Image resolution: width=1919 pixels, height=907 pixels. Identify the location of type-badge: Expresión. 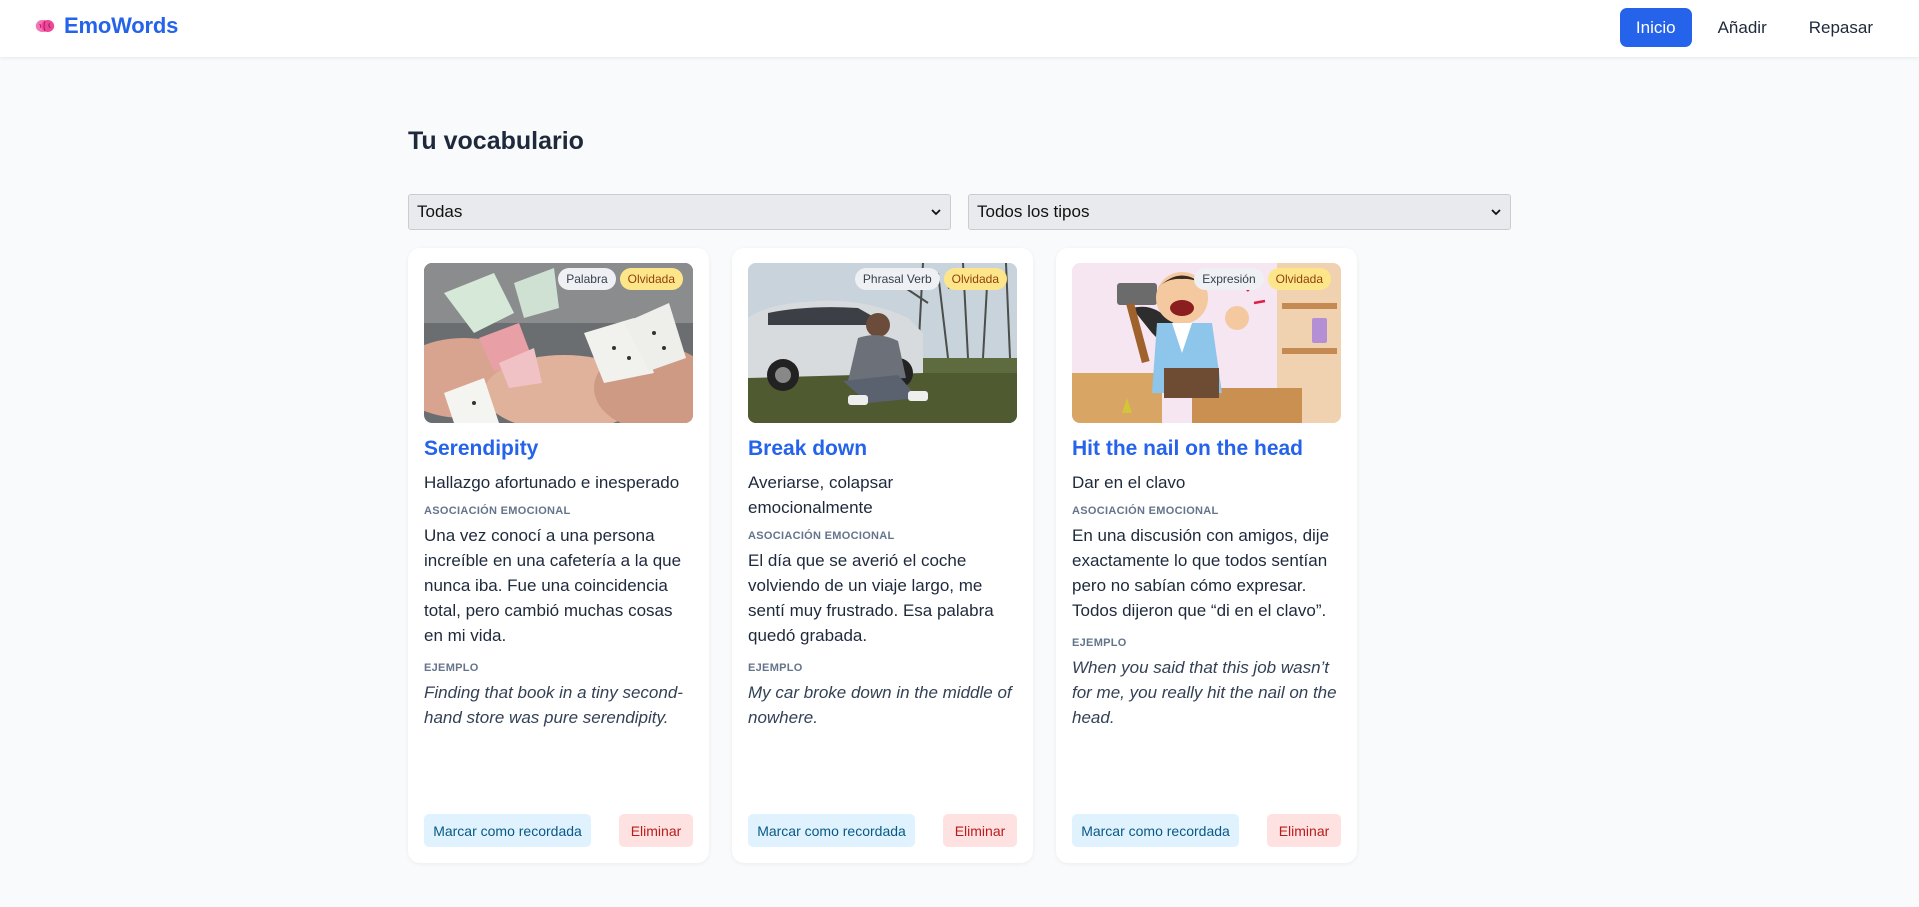
(1229, 279).